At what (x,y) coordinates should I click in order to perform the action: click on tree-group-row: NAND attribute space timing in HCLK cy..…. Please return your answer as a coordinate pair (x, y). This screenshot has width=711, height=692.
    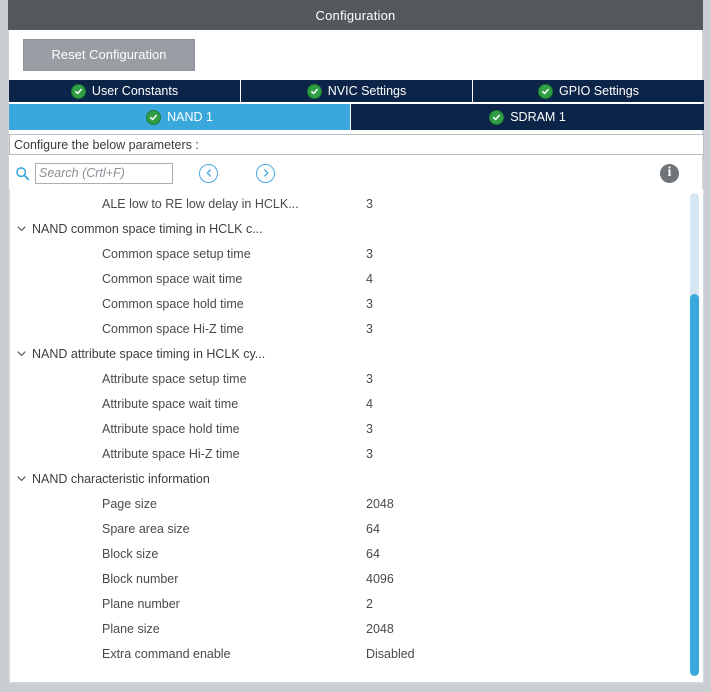
    Looking at the image, I should click on (349, 353).